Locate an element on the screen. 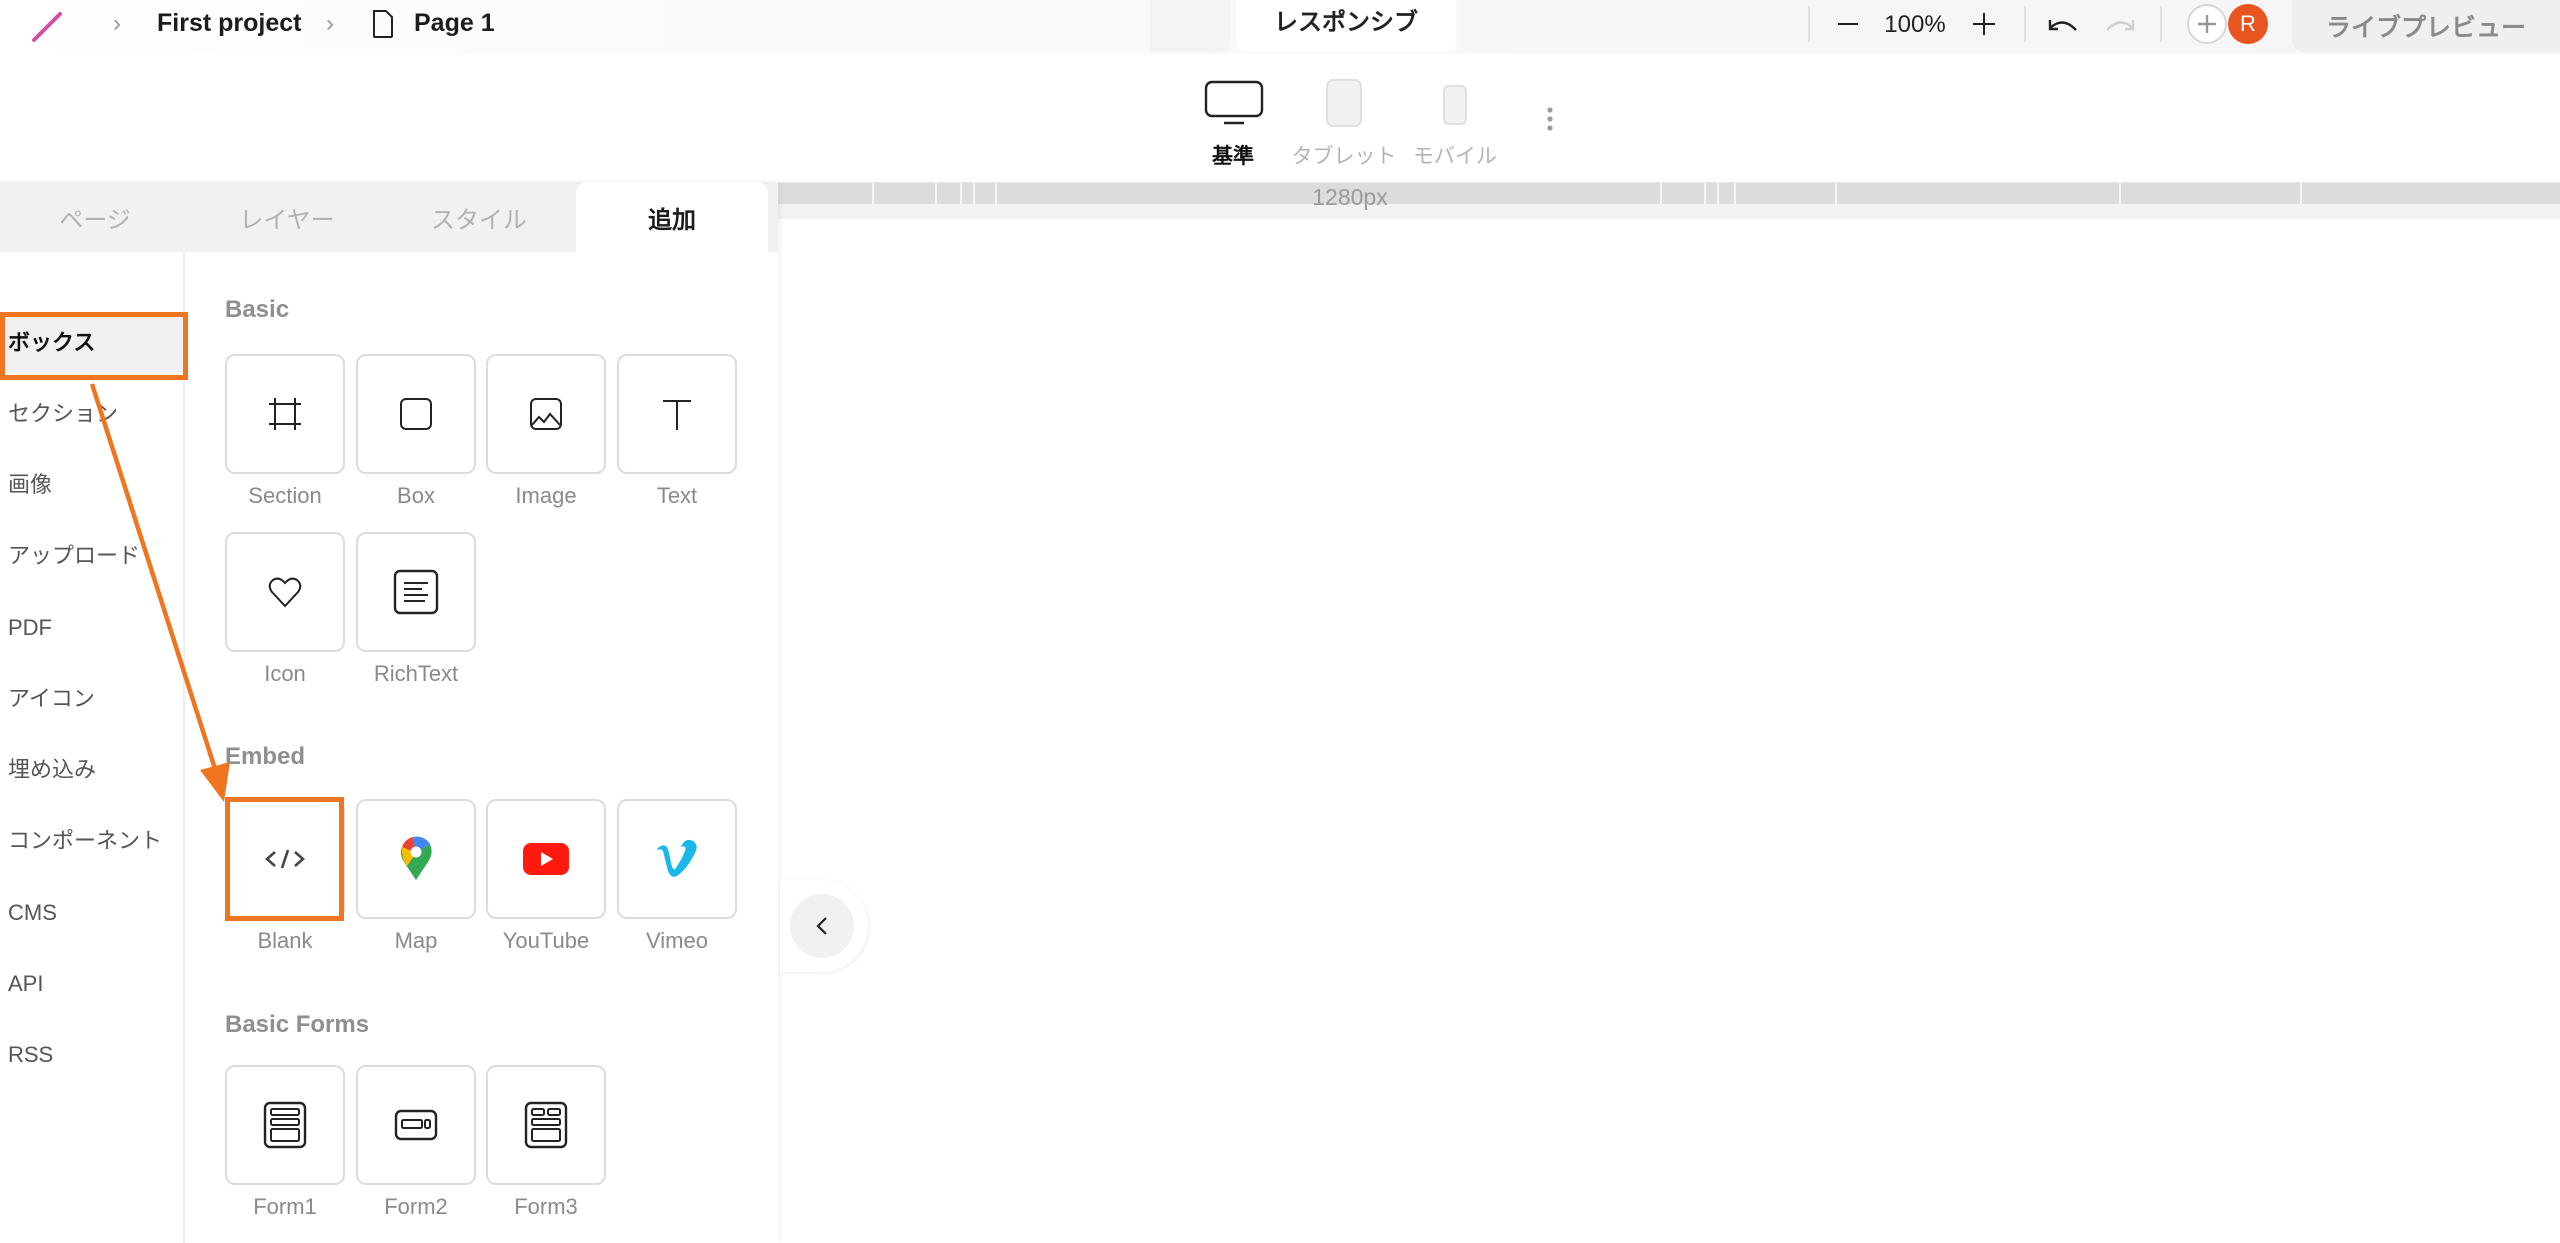 This screenshot has height=1243, width=2560. element-youtube-tile is located at coordinates (546, 859).